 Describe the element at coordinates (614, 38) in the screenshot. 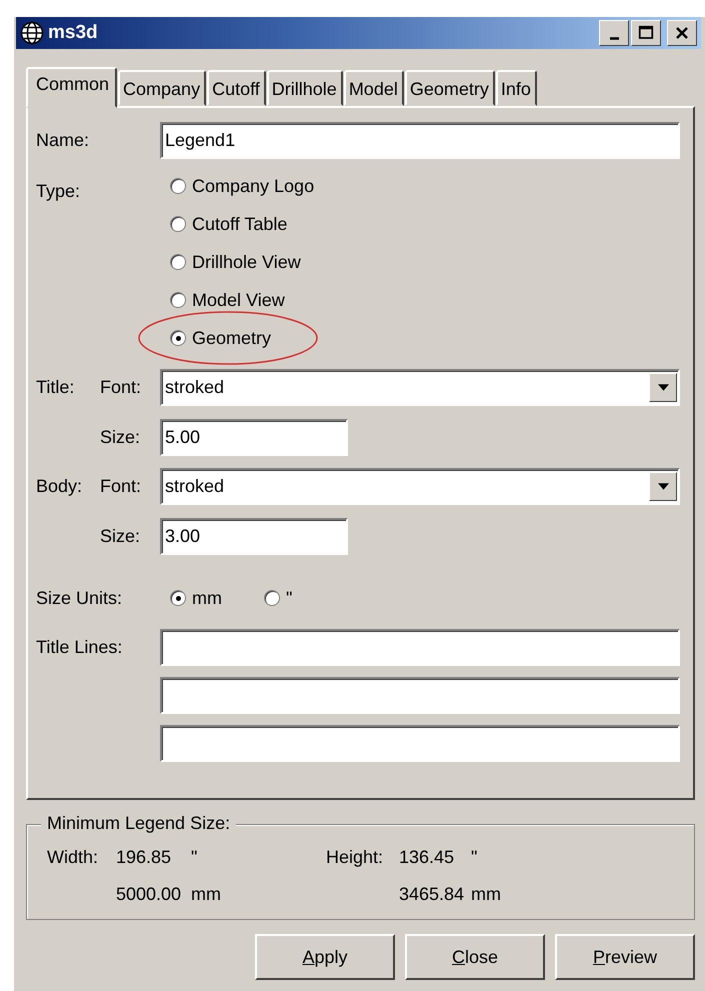

I see `minimize-icon` at that location.